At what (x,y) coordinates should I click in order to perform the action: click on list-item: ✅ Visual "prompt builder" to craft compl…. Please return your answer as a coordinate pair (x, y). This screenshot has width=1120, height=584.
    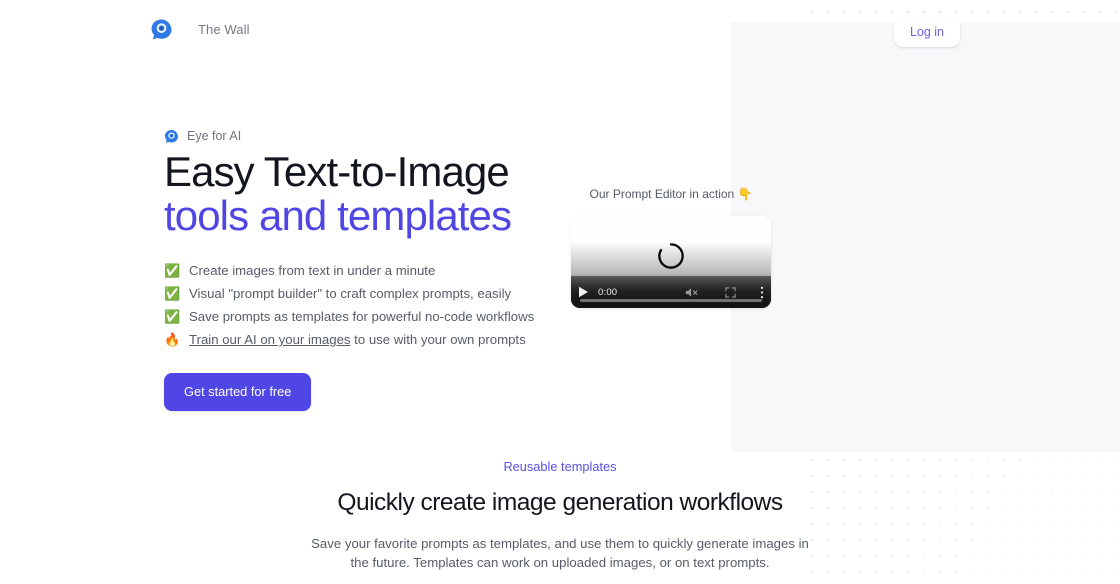
    Looking at the image, I should click on (374, 294).